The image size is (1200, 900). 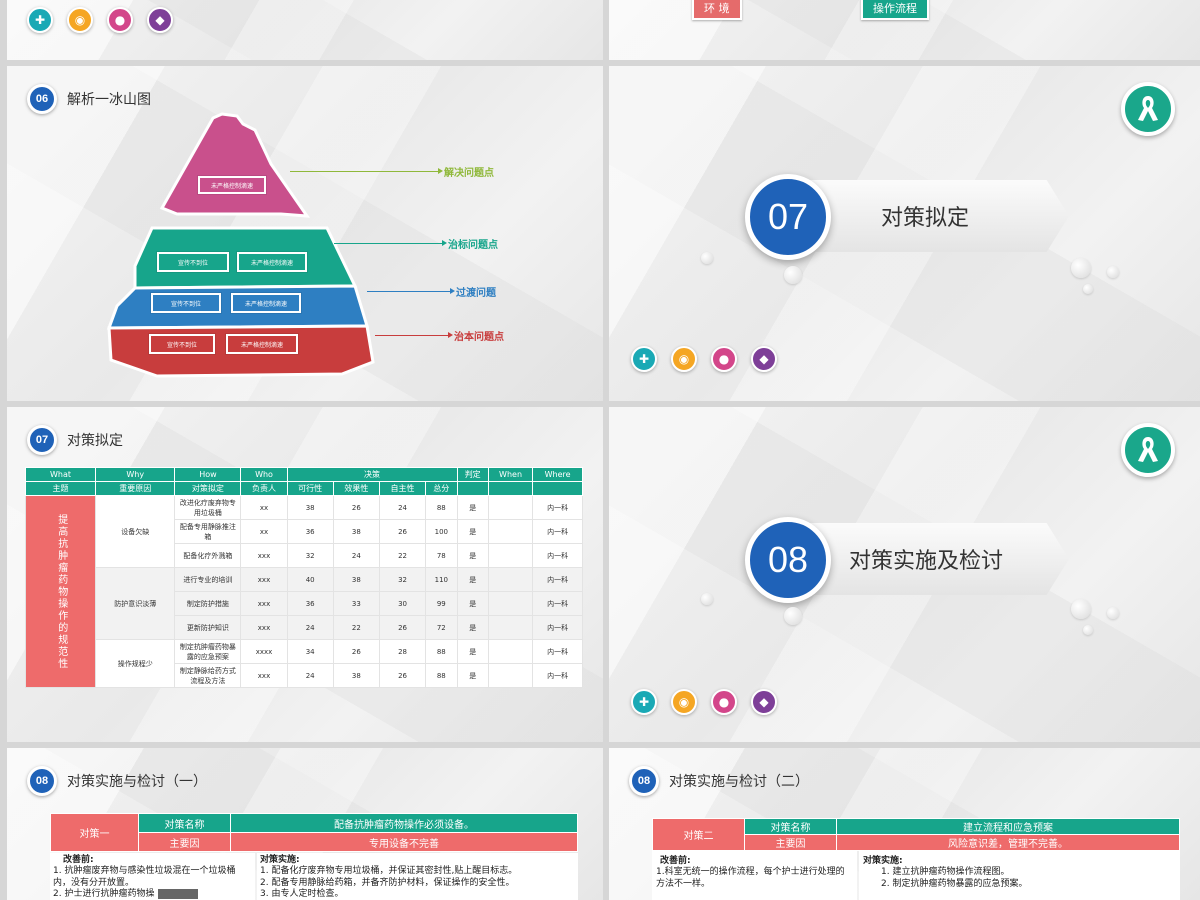 What do you see at coordinates (135, 531) in the screenshot?
I see `reason-cell: 设备欠缺` at bounding box center [135, 531].